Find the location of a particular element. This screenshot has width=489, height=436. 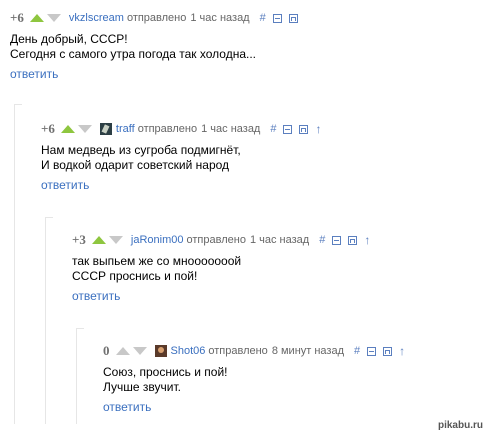

comment-text: Союз, проснись и пой! Лучше звучит. is located at coordinates (257, 380).